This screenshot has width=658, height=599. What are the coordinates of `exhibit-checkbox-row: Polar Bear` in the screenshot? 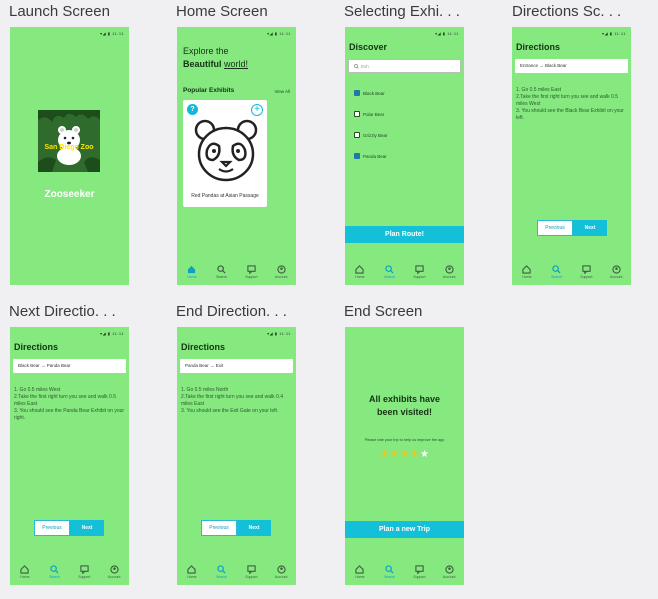 It's located at (369, 114).